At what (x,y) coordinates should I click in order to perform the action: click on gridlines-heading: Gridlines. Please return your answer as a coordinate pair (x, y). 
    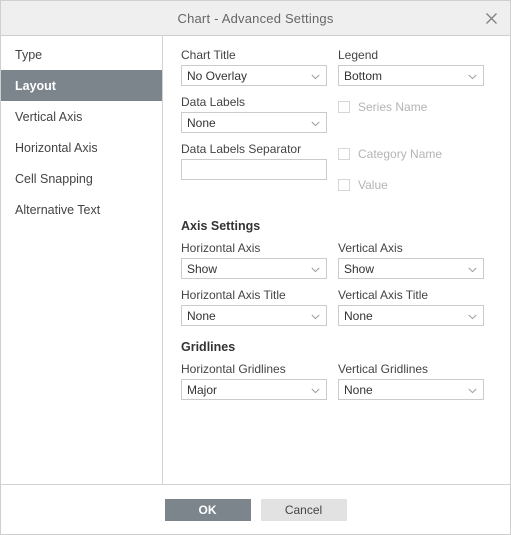
    Looking at the image, I should click on (208, 347).